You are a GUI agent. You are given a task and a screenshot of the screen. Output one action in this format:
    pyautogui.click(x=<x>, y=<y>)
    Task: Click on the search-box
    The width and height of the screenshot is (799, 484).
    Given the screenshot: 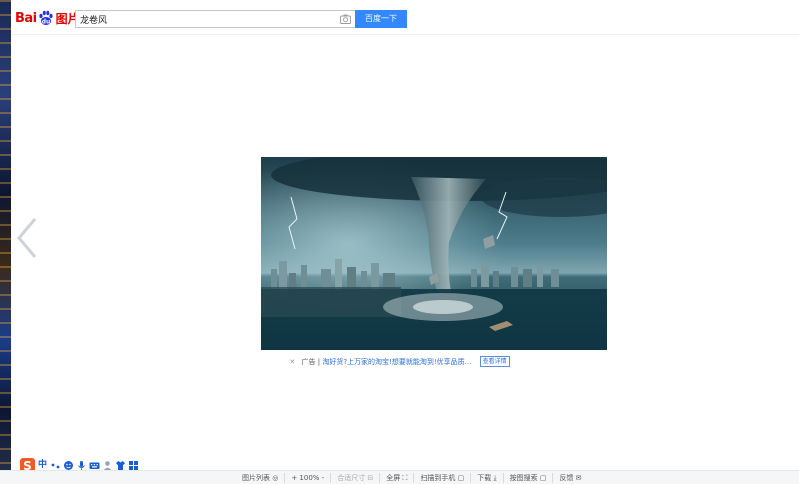 What is the action you would take?
    pyautogui.click(x=215, y=19)
    